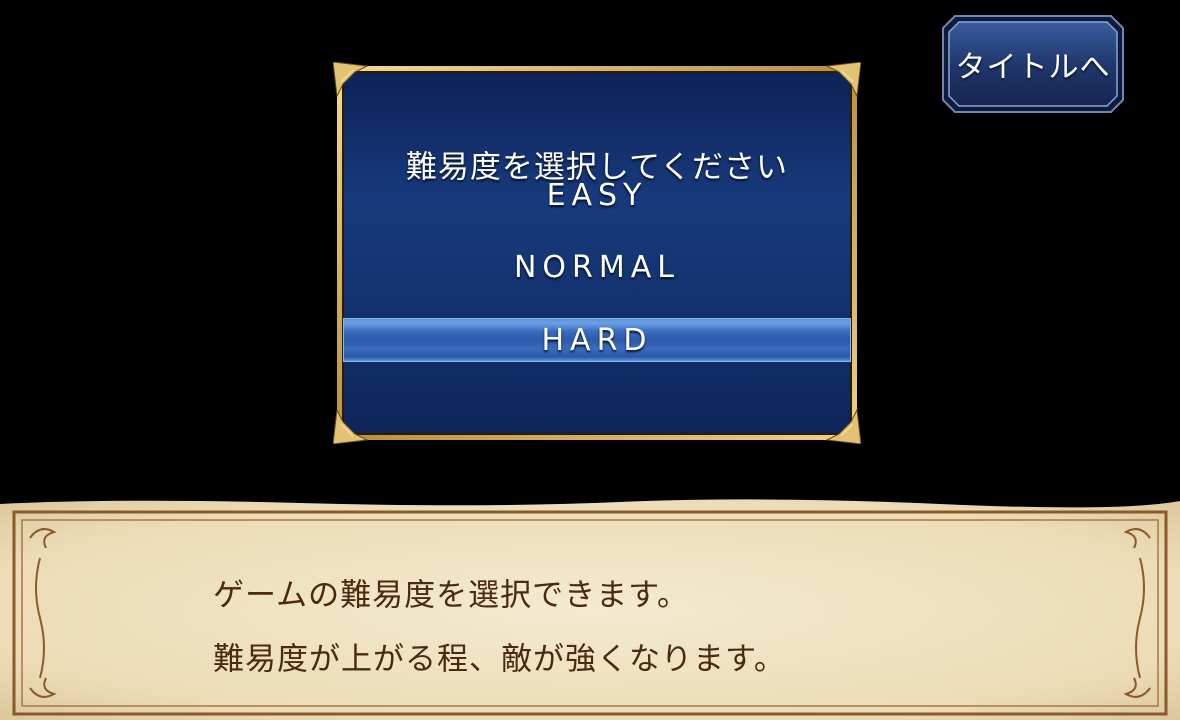 This screenshot has width=1180, height=720. What do you see at coordinates (597, 267) in the screenshot?
I see `option-normal: NORMAL` at bounding box center [597, 267].